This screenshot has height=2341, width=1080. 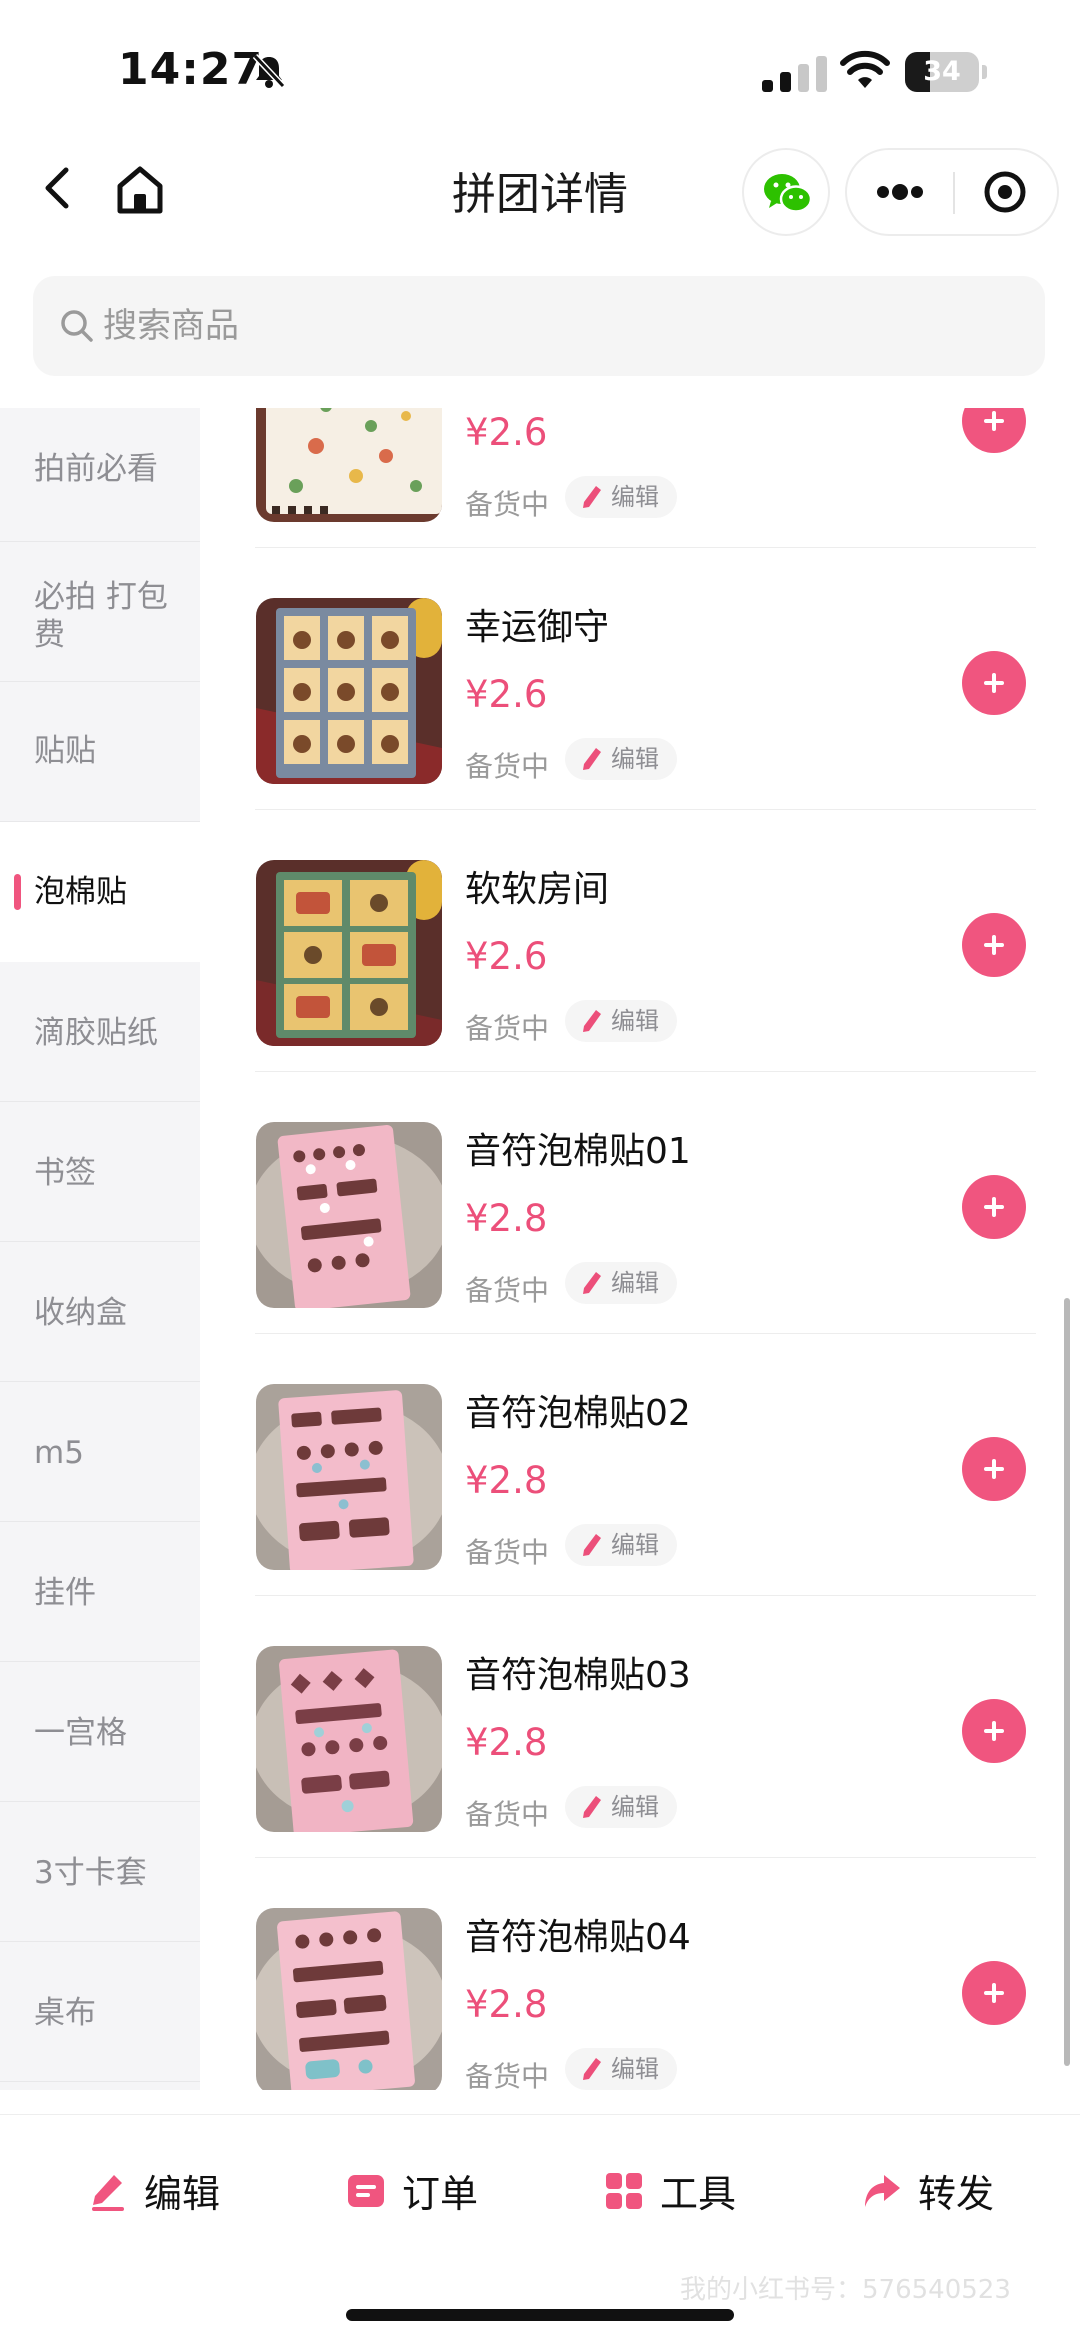 What do you see at coordinates (80, 1733) in the screenshot?
I see `sidebar-item-label: 一宫格` at bounding box center [80, 1733].